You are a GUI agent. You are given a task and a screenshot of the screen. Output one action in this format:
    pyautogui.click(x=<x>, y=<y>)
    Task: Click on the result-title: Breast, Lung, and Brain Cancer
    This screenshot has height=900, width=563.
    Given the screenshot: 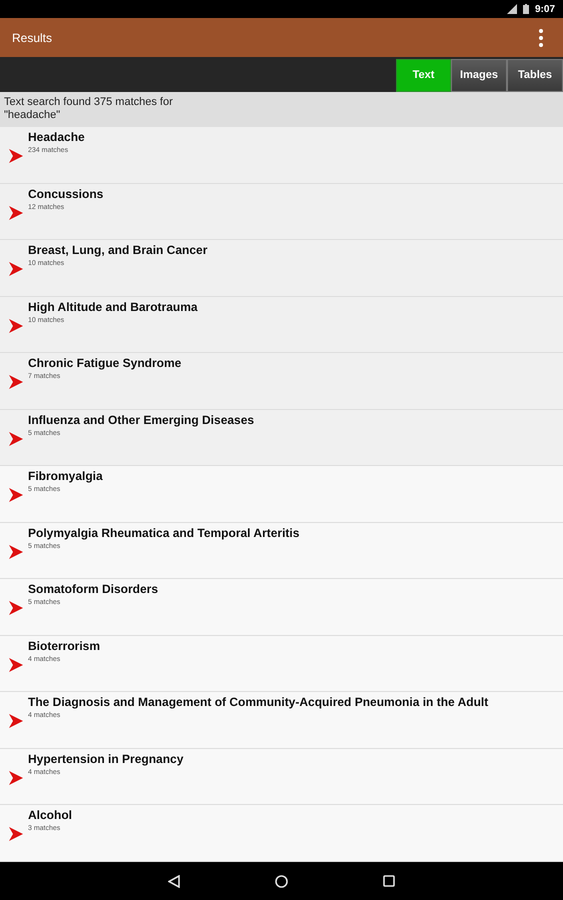 What is the action you would take?
    pyautogui.click(x=118, y=250)
    